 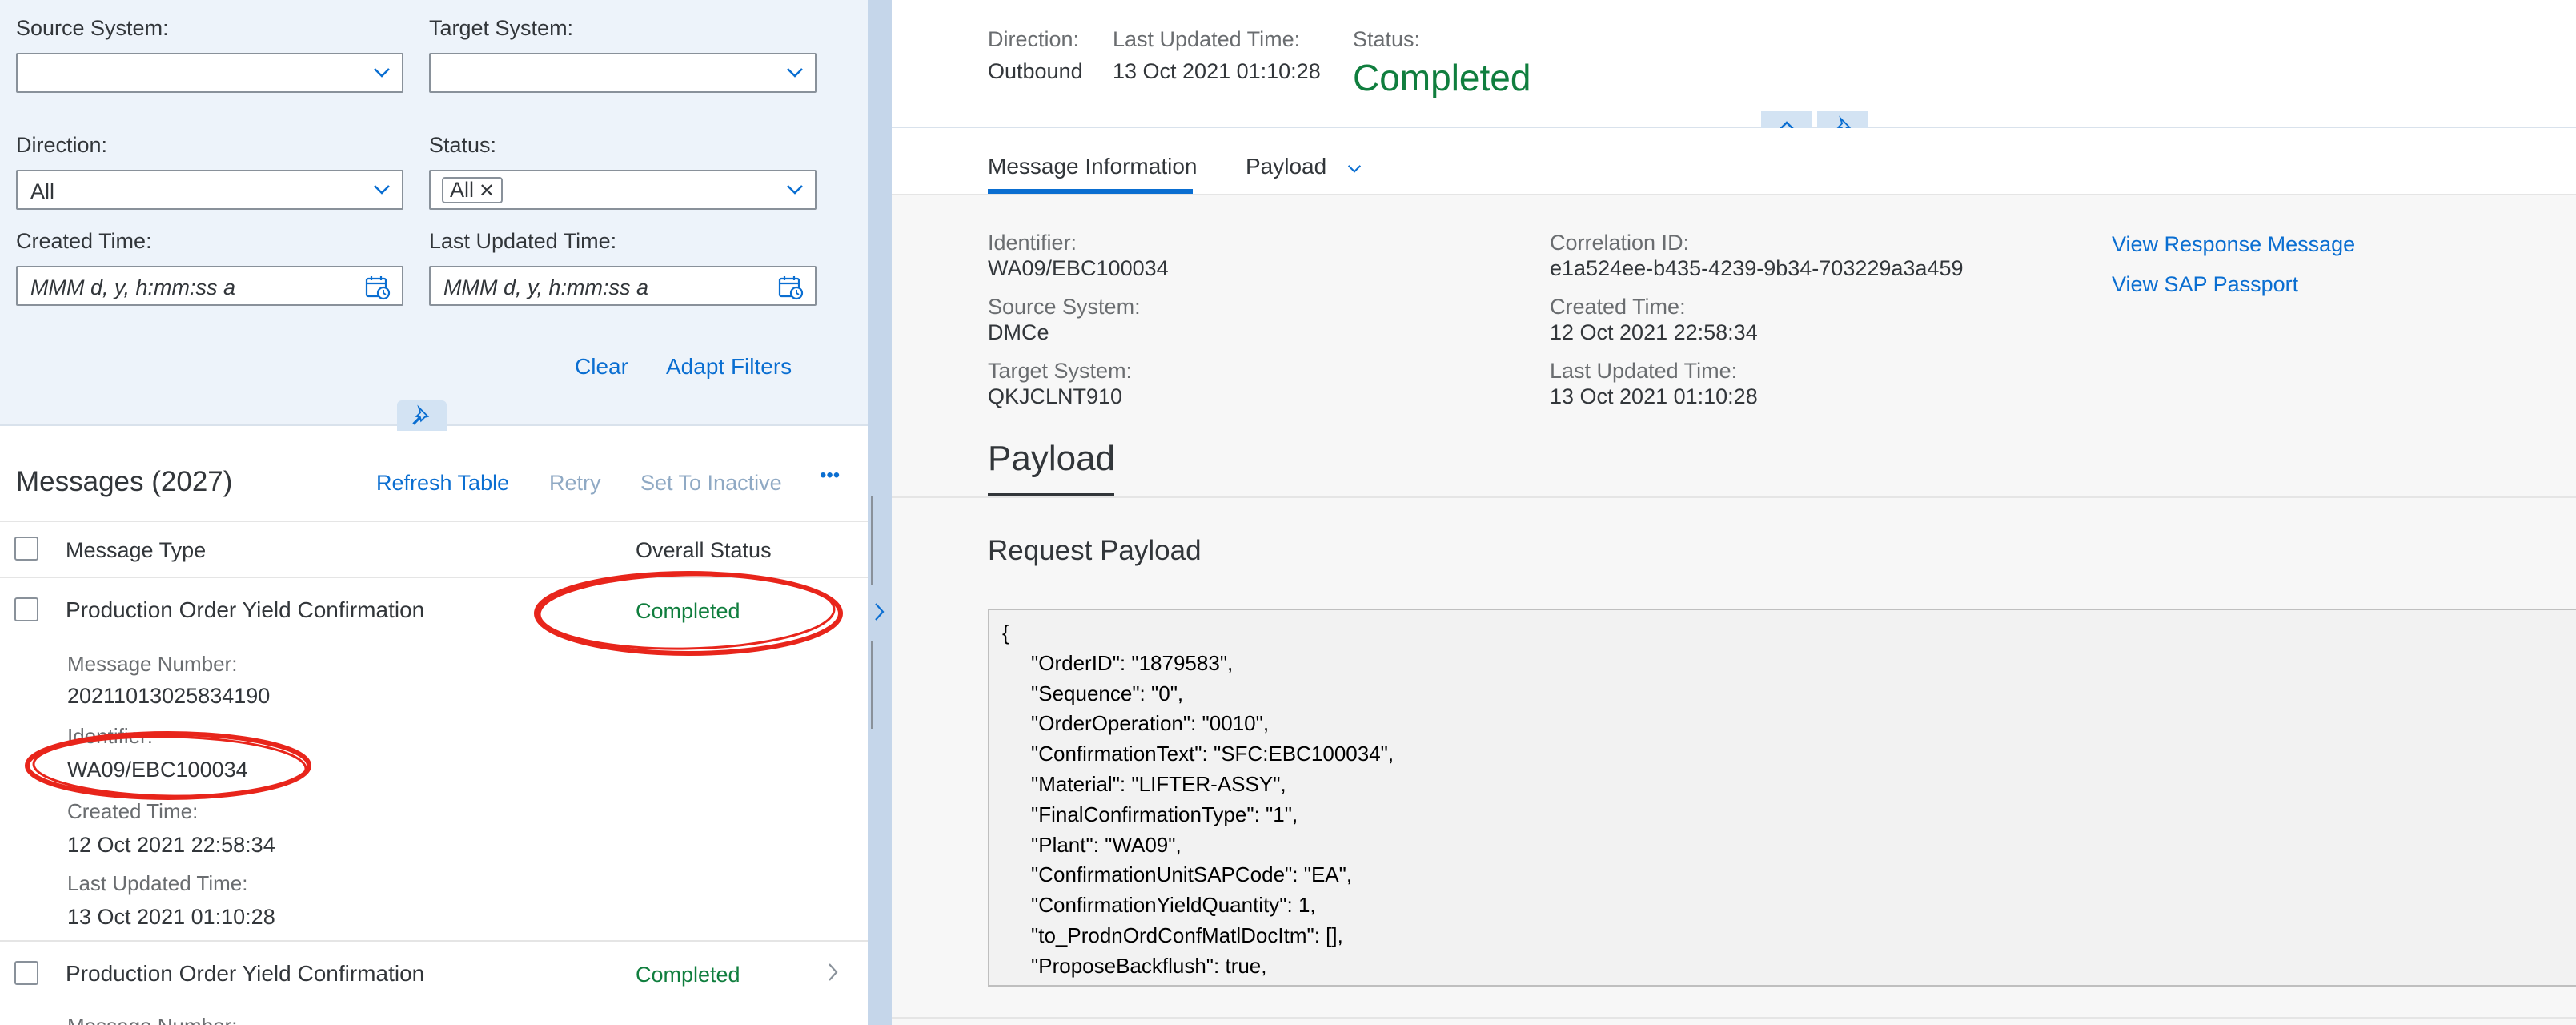 What do you see at coordinates (1734, 161) in the screenshot?
I see `tab-bar: Message Information Payload` at bounding box center [1734, 161].